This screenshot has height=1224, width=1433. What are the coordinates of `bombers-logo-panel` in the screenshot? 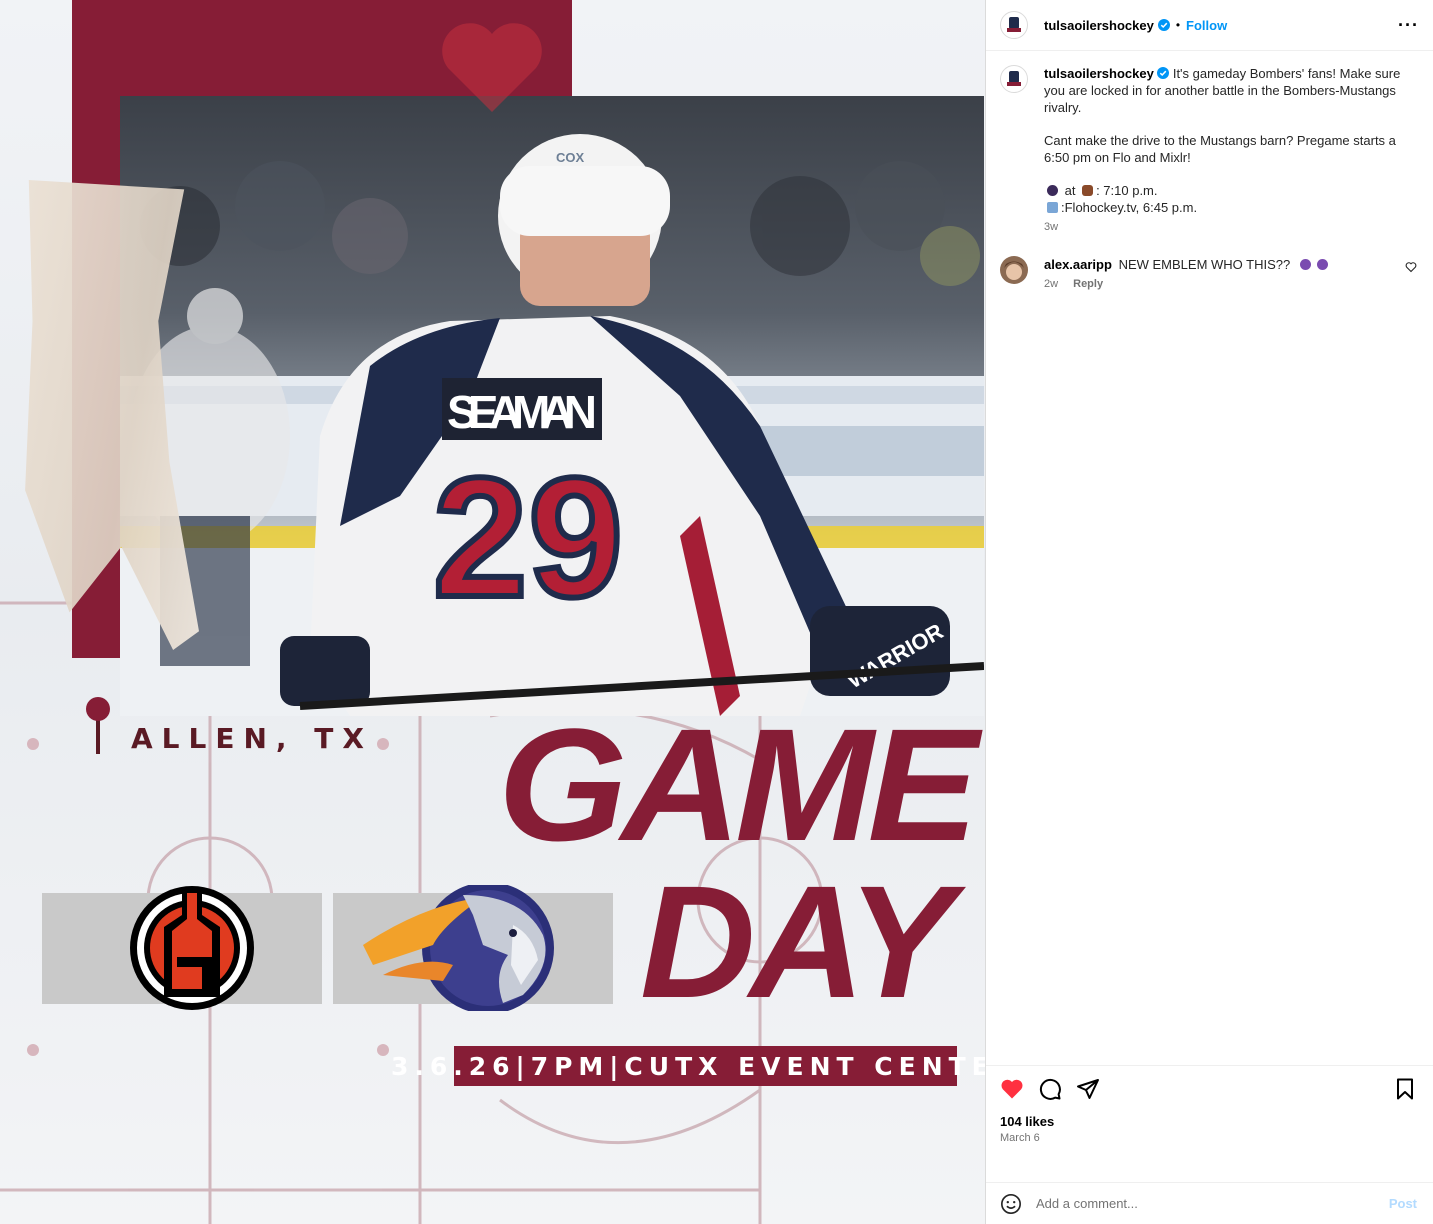 It's located at (182, 948).